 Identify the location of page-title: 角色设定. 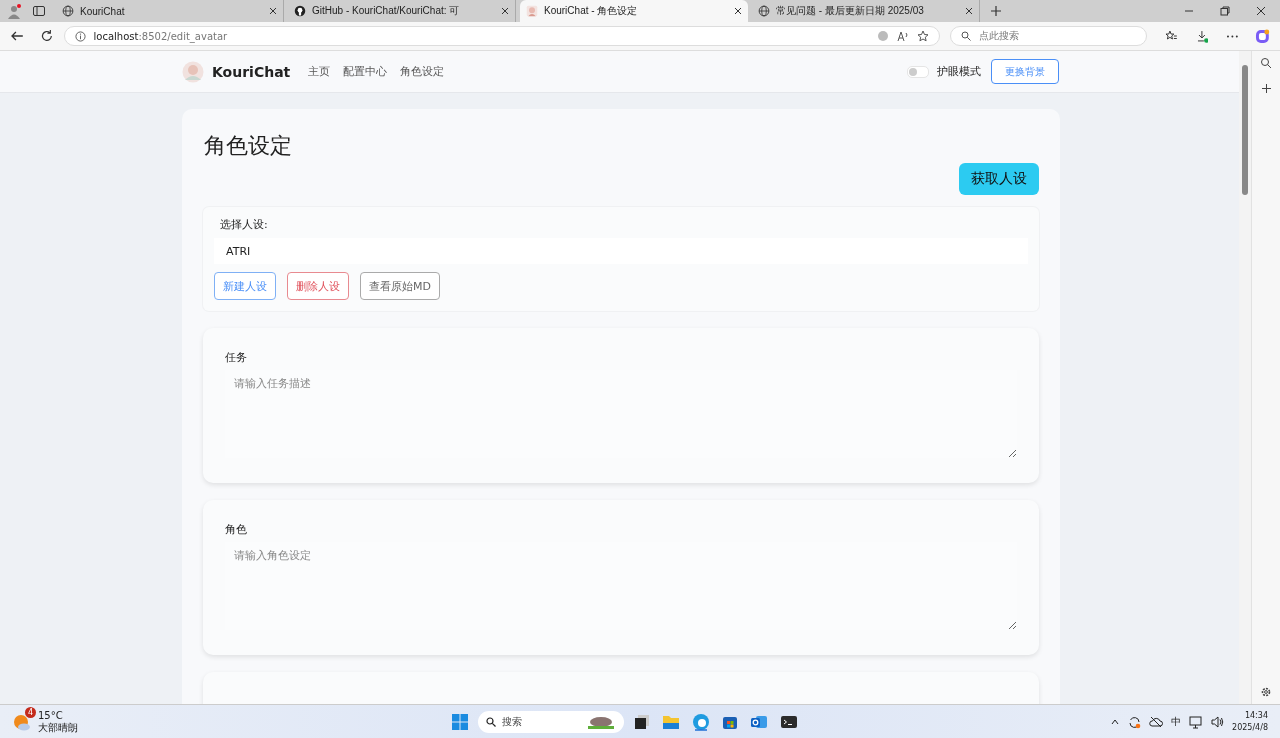
(248, 146).